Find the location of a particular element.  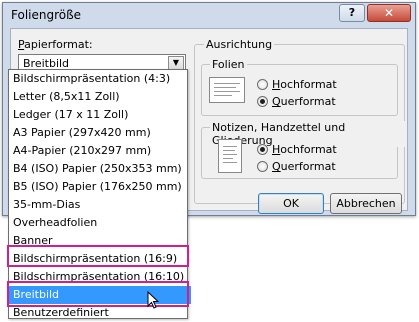

cancel-button: Abbrechen is located at coordinates (366, 203).